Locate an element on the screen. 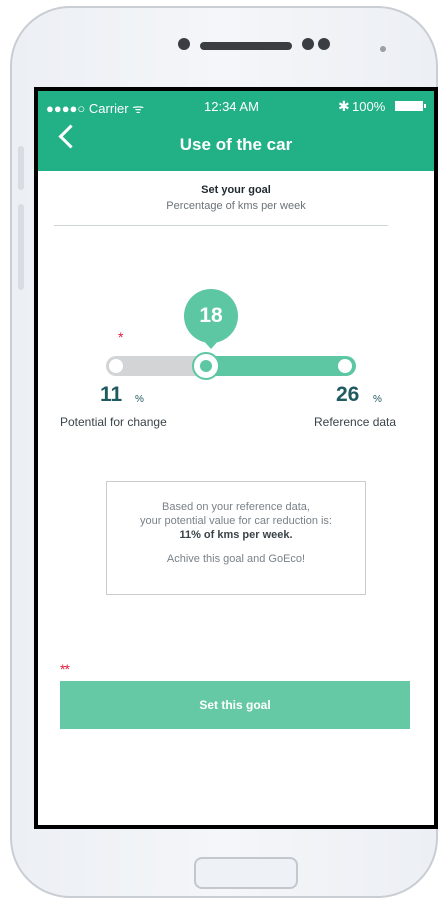 The height and width of the screenshot is (903, 444). max-unit: % is located at coordinates (377, 399).